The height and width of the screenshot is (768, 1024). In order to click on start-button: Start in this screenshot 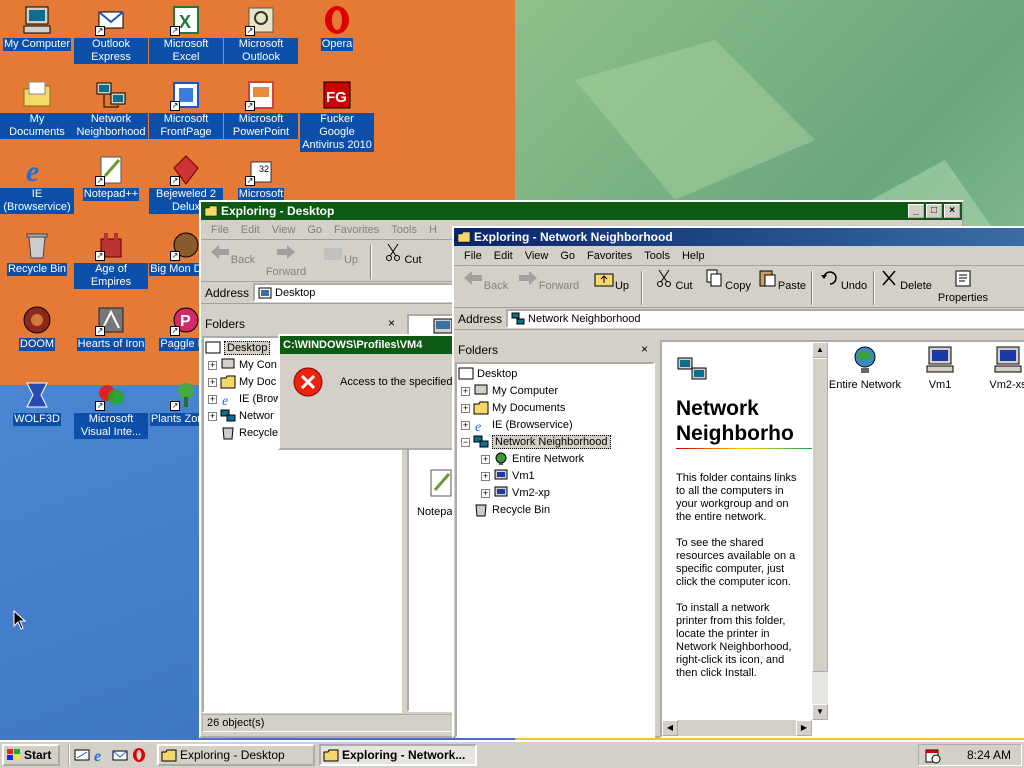, I will do `click(31, 755)`.